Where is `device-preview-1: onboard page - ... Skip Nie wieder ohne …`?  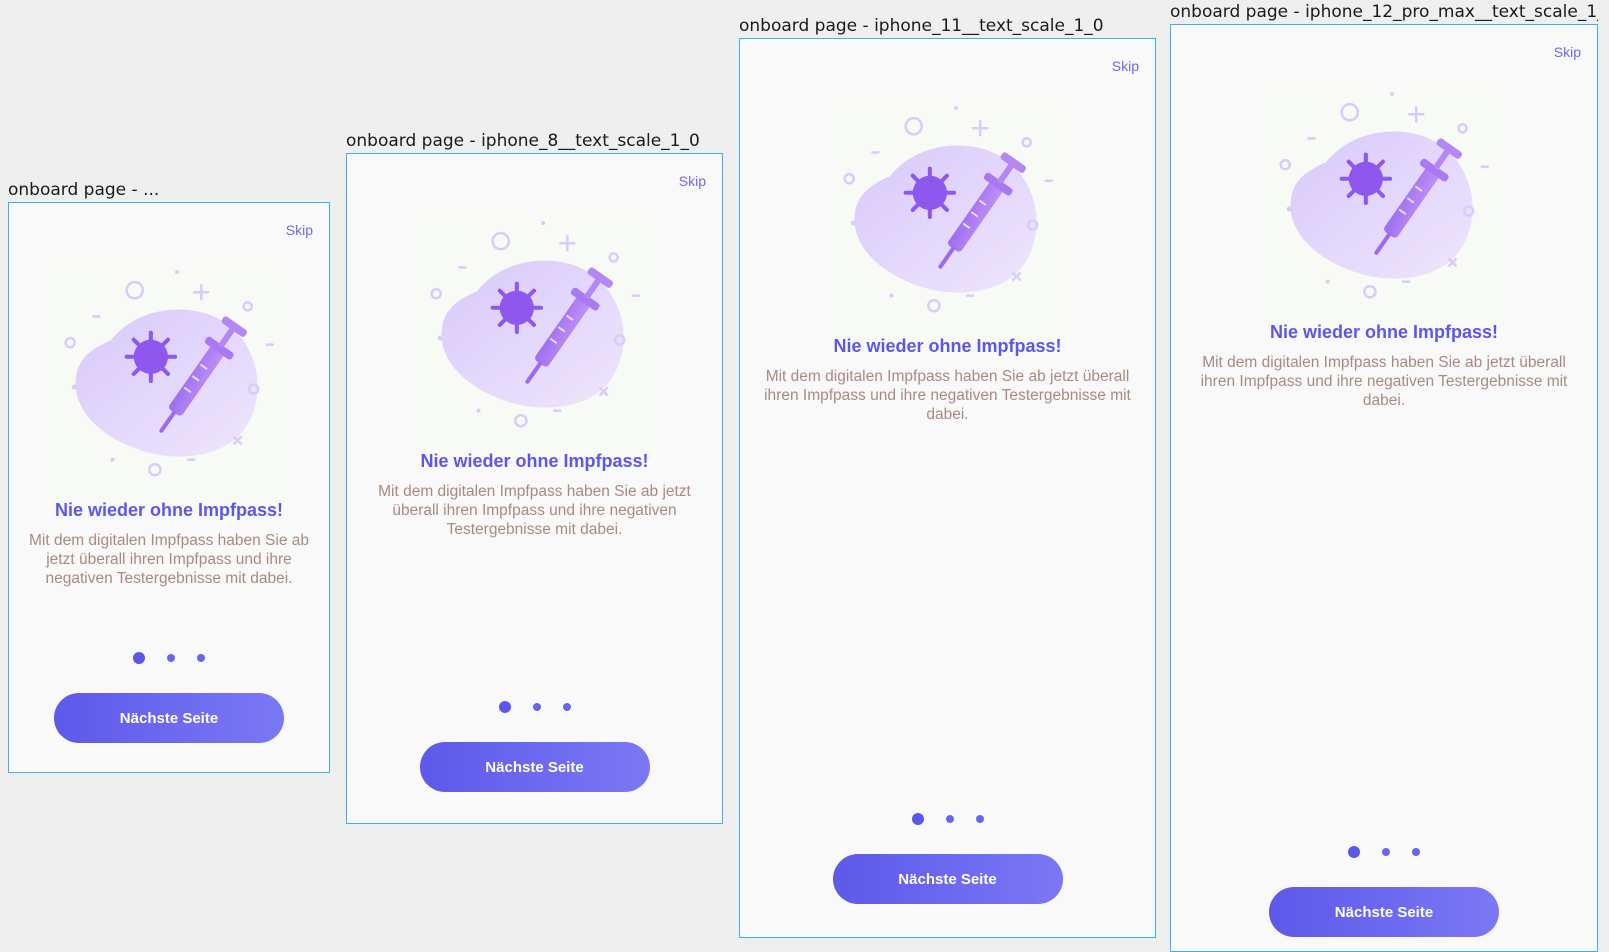
device-preview-1: onboard page - ... Skip Nie wieder ohne … is located at coordinates (169, 475).